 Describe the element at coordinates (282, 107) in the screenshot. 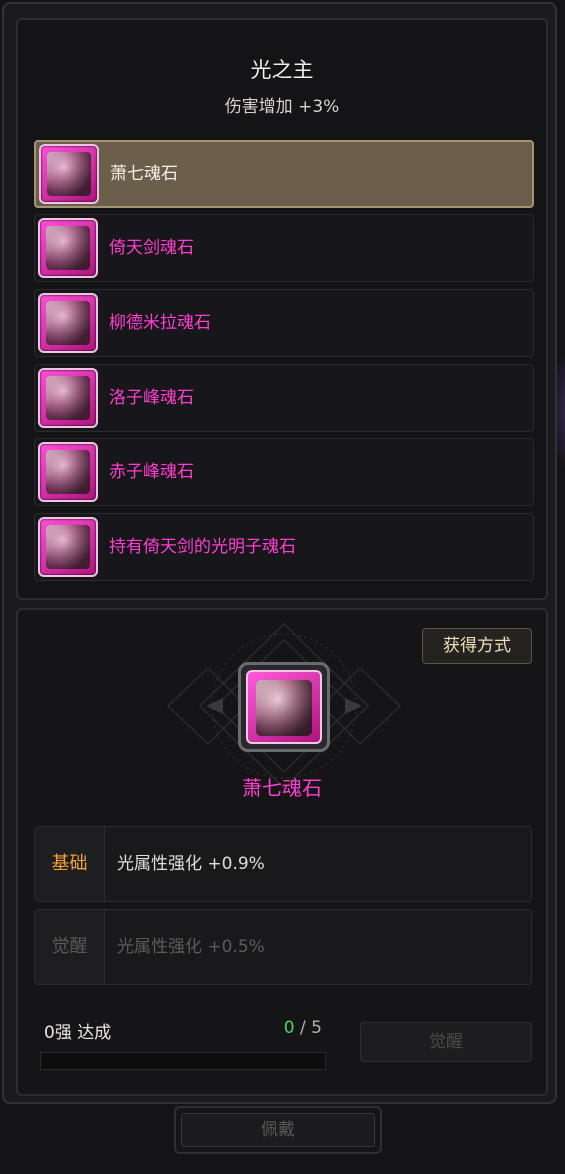

I see `set-bonus: 伤害增加 +3%` at that location.